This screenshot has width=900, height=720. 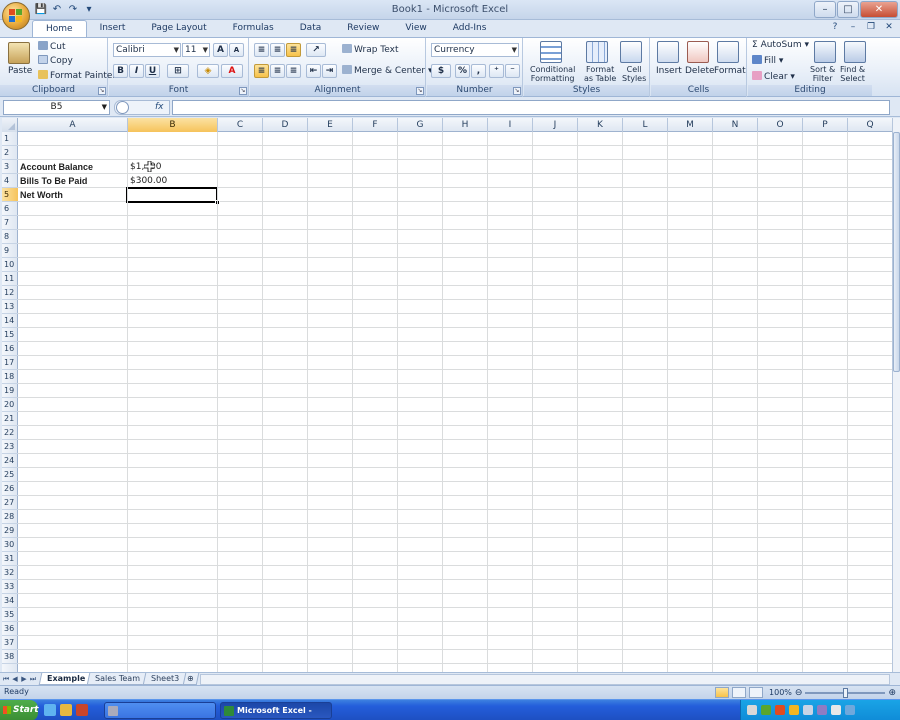 What do you see at coordinates (10, 167) in the screenshot?
I see `row-header-3: 3` at bounding box center [10, 167].